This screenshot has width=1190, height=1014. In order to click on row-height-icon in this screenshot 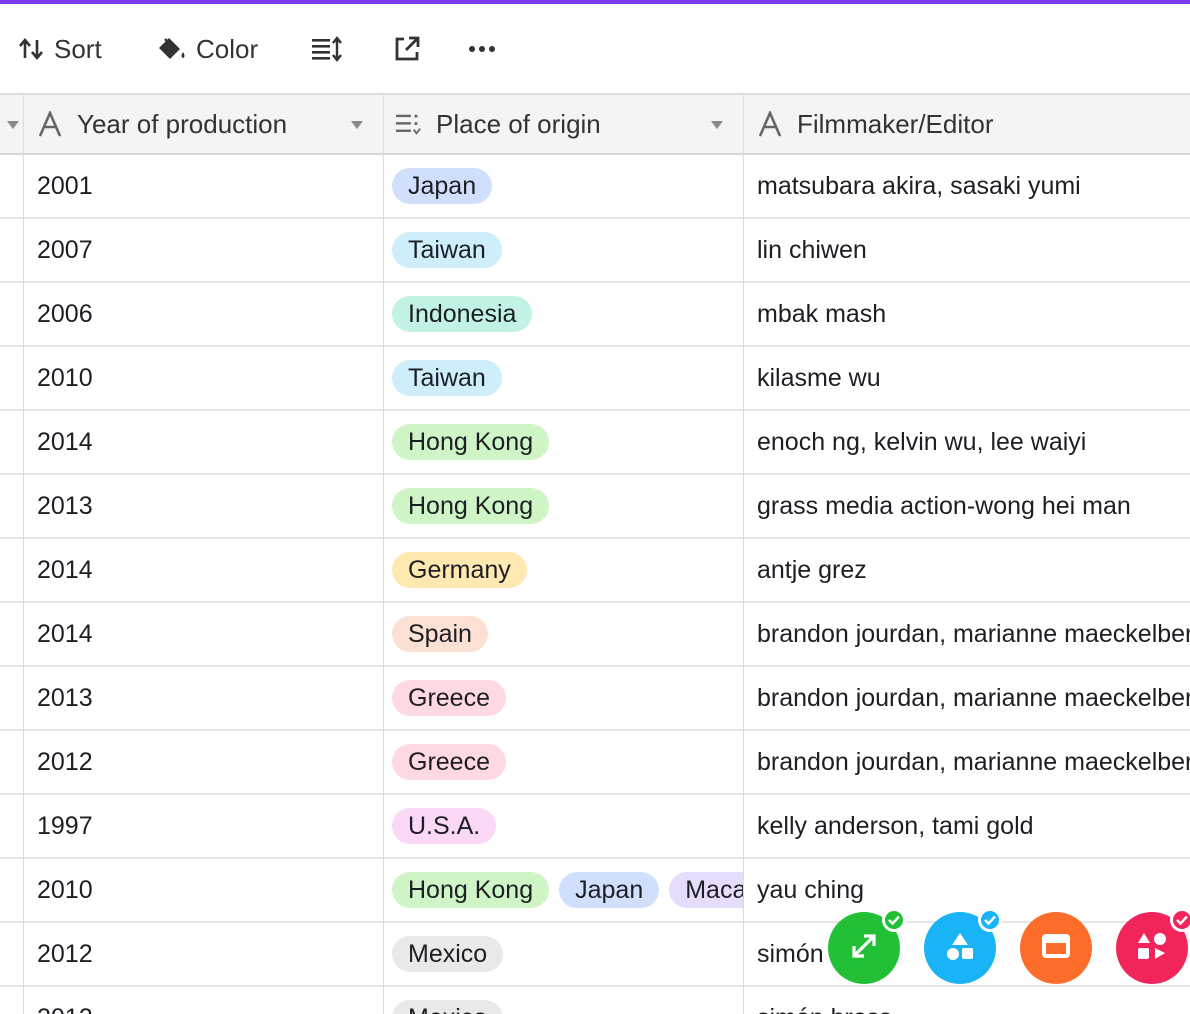, I will do `click(327, 49)`.